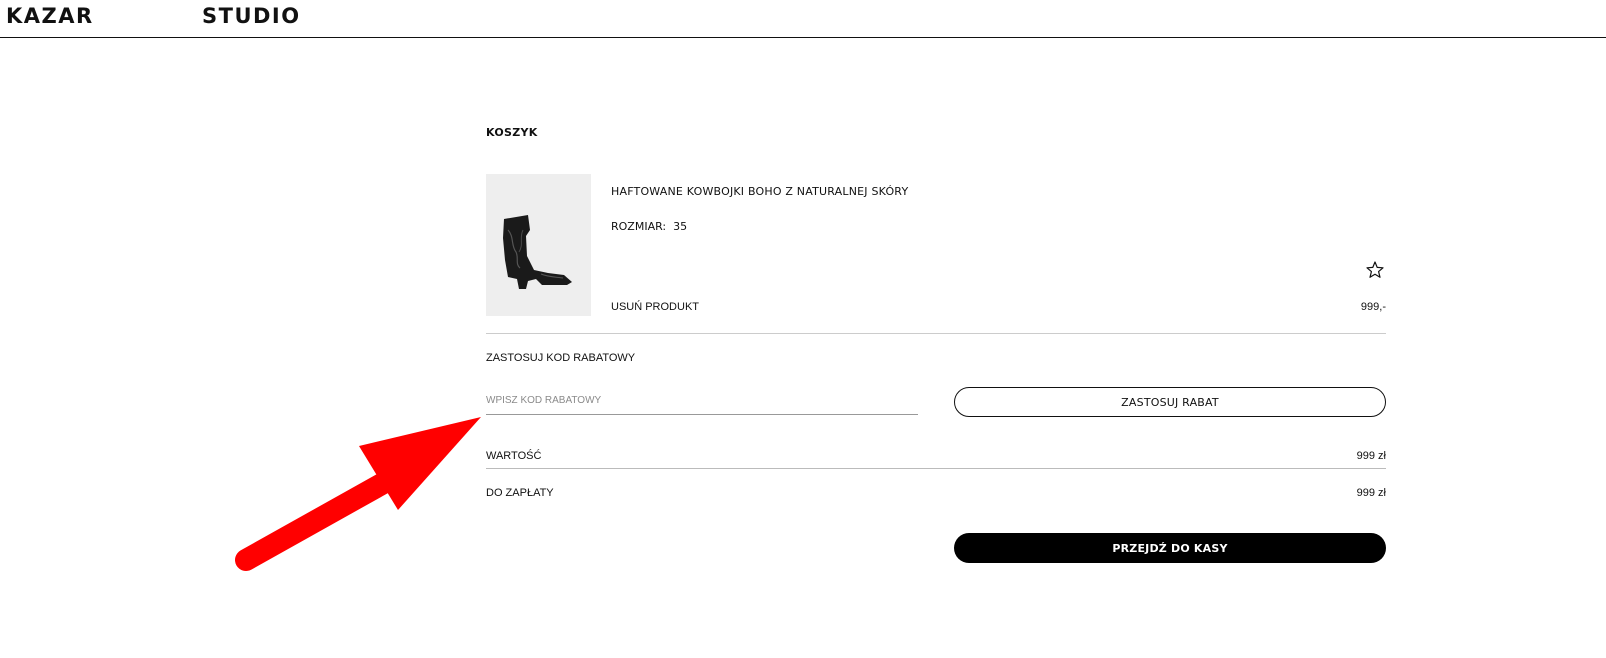  I want to click on product-image, so click(538, 245).